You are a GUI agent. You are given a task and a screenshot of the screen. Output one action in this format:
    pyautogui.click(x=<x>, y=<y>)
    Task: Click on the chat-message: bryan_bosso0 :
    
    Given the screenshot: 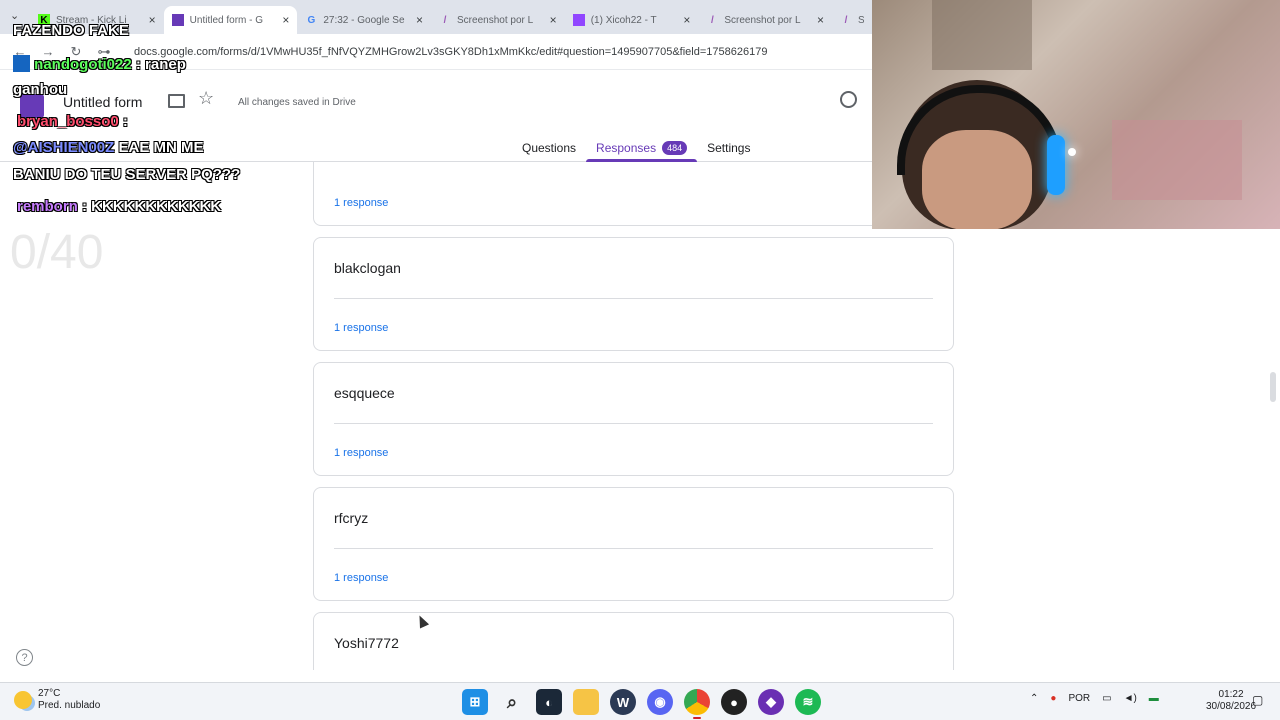 What is the action you would take?
    pyautogui.click(x=72, y=121)
    